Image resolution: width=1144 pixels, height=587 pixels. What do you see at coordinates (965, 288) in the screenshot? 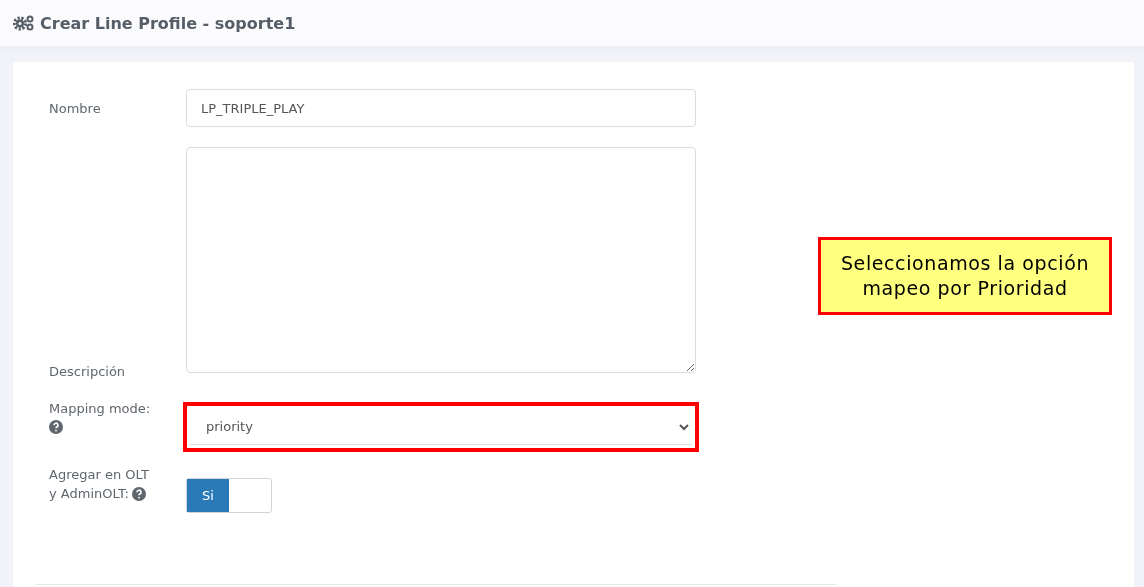
I see `callout-text: mapeo por Prioridad` at bounding box center [965, 288].